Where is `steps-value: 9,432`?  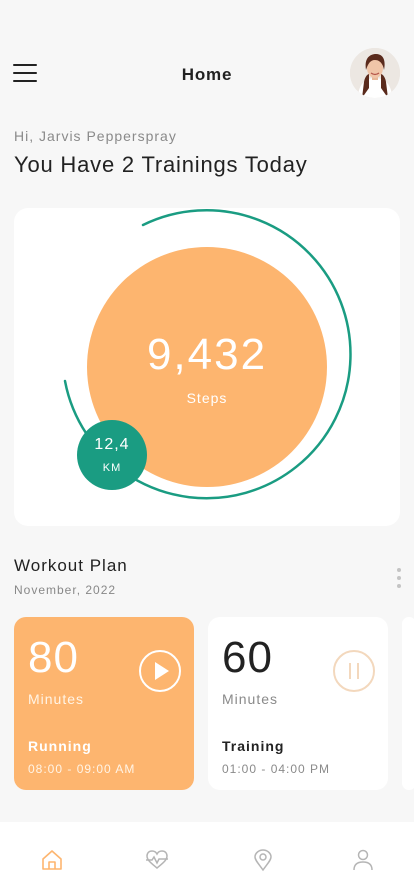 steps-value: 9,432 is located at coordinates (207, 354).